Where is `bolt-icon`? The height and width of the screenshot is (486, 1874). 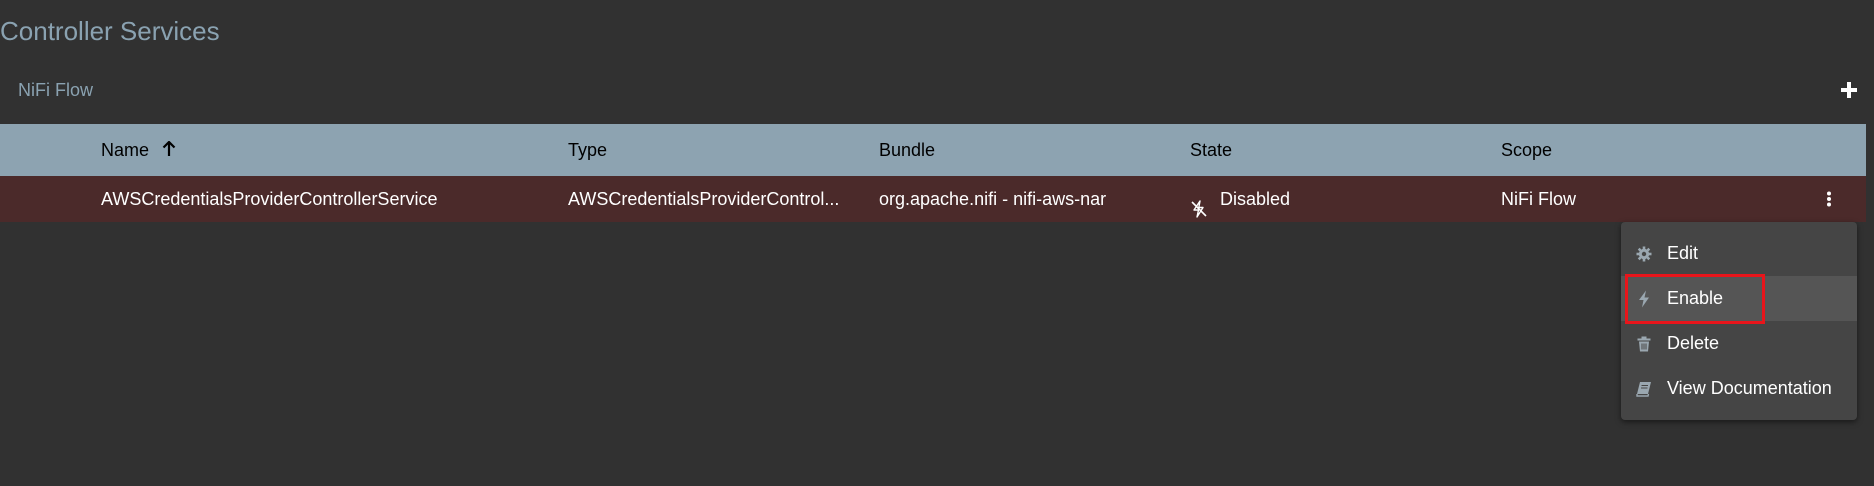
bolt-icon is located at coordinates (1644, 299).